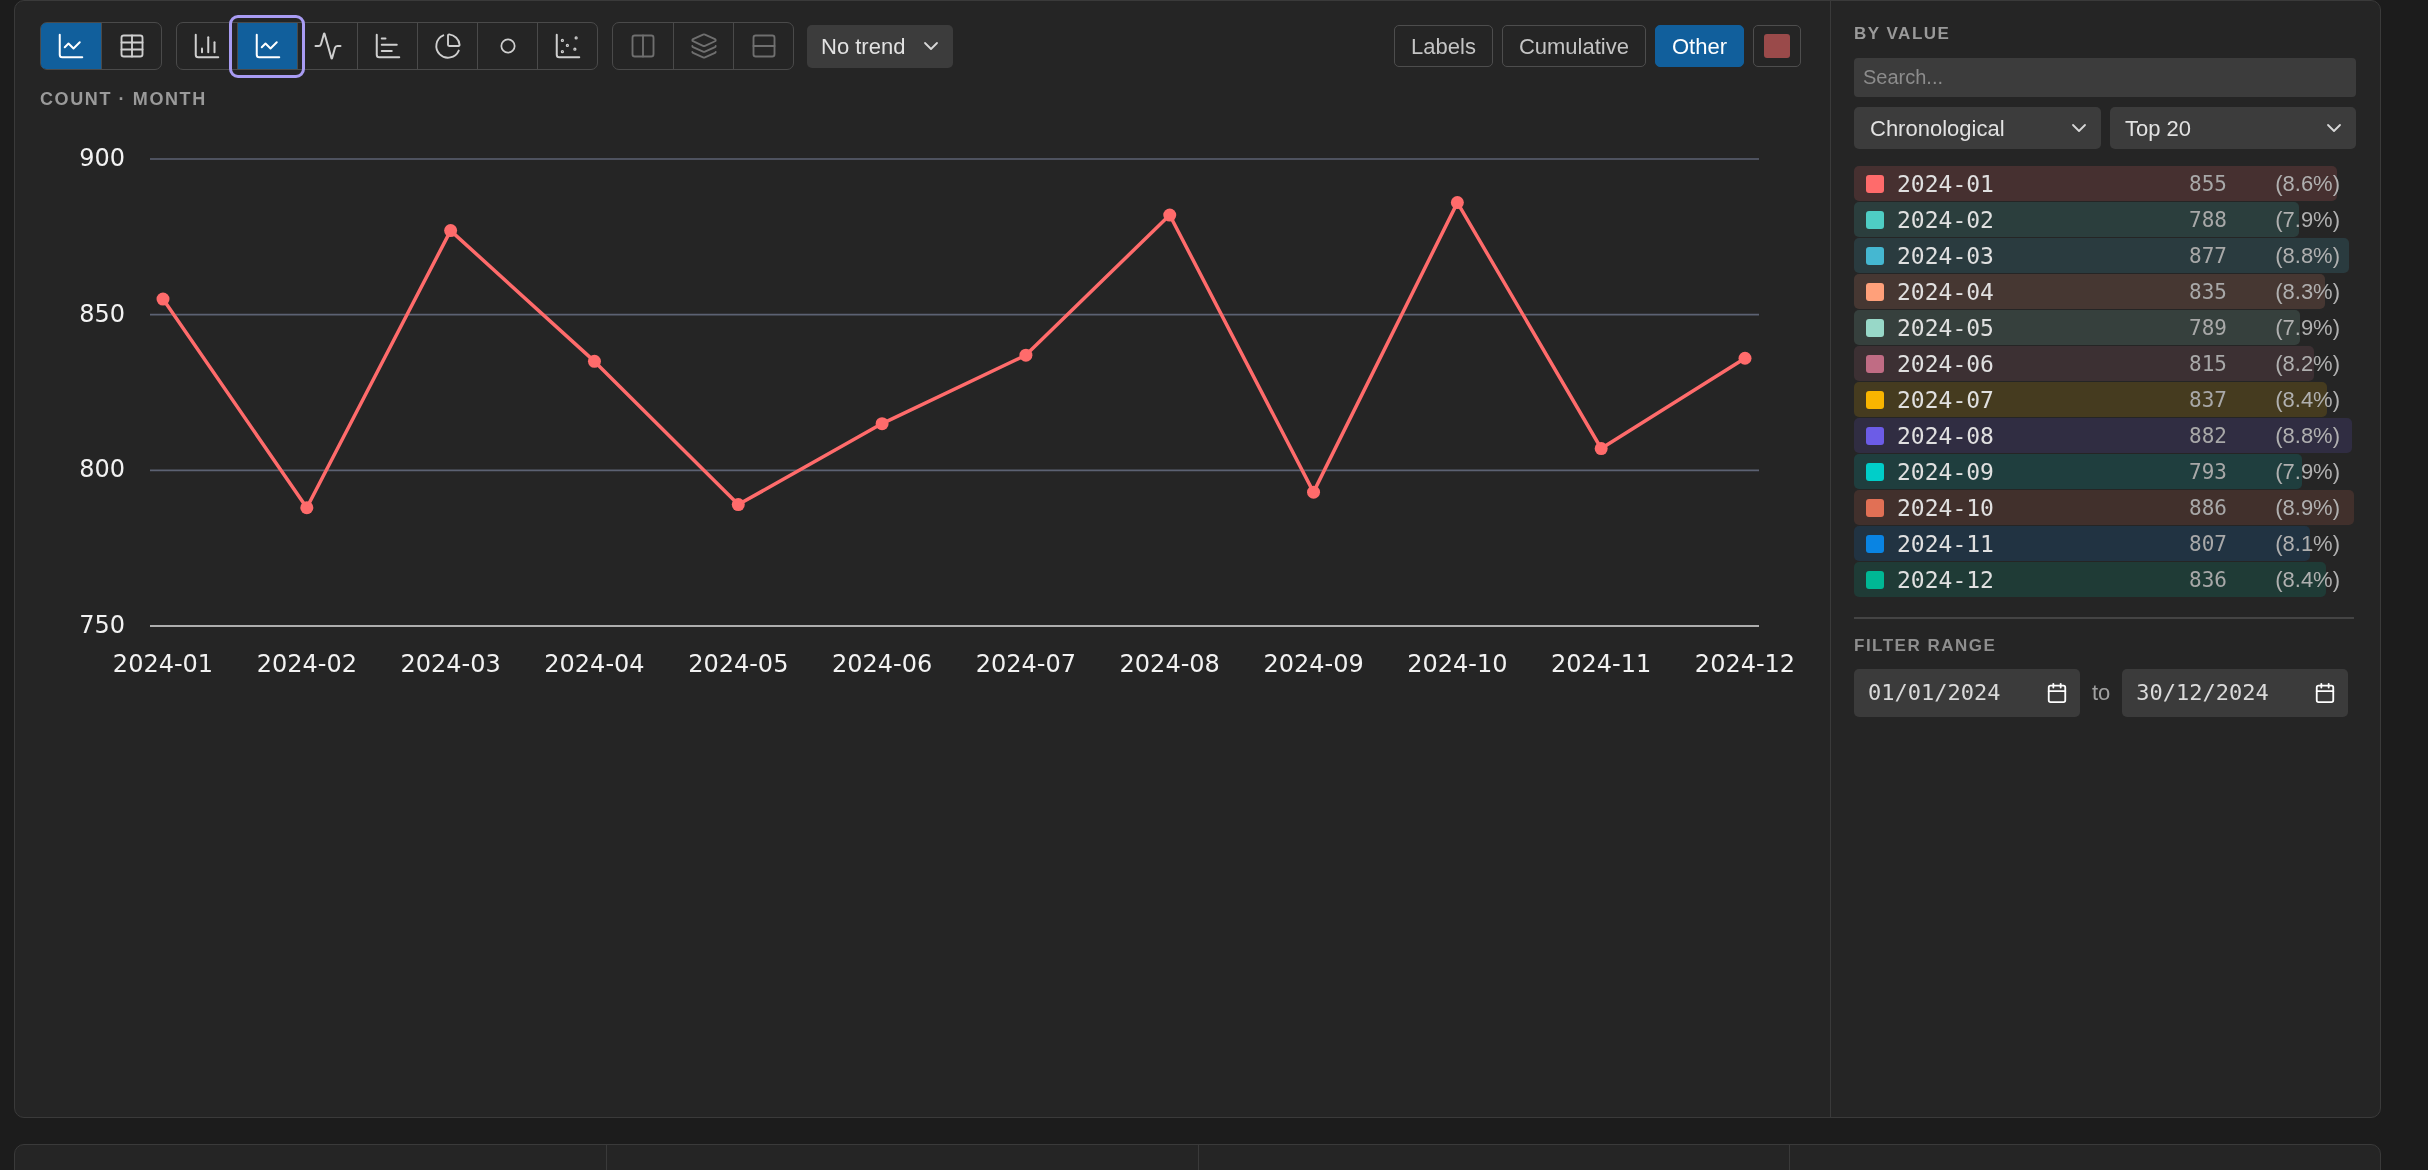 The height and width of the screenshot is (1170, 2428). Describe the element at coordinates (2208, 291) in the screenshot. I see `item-count: 835` at that location.